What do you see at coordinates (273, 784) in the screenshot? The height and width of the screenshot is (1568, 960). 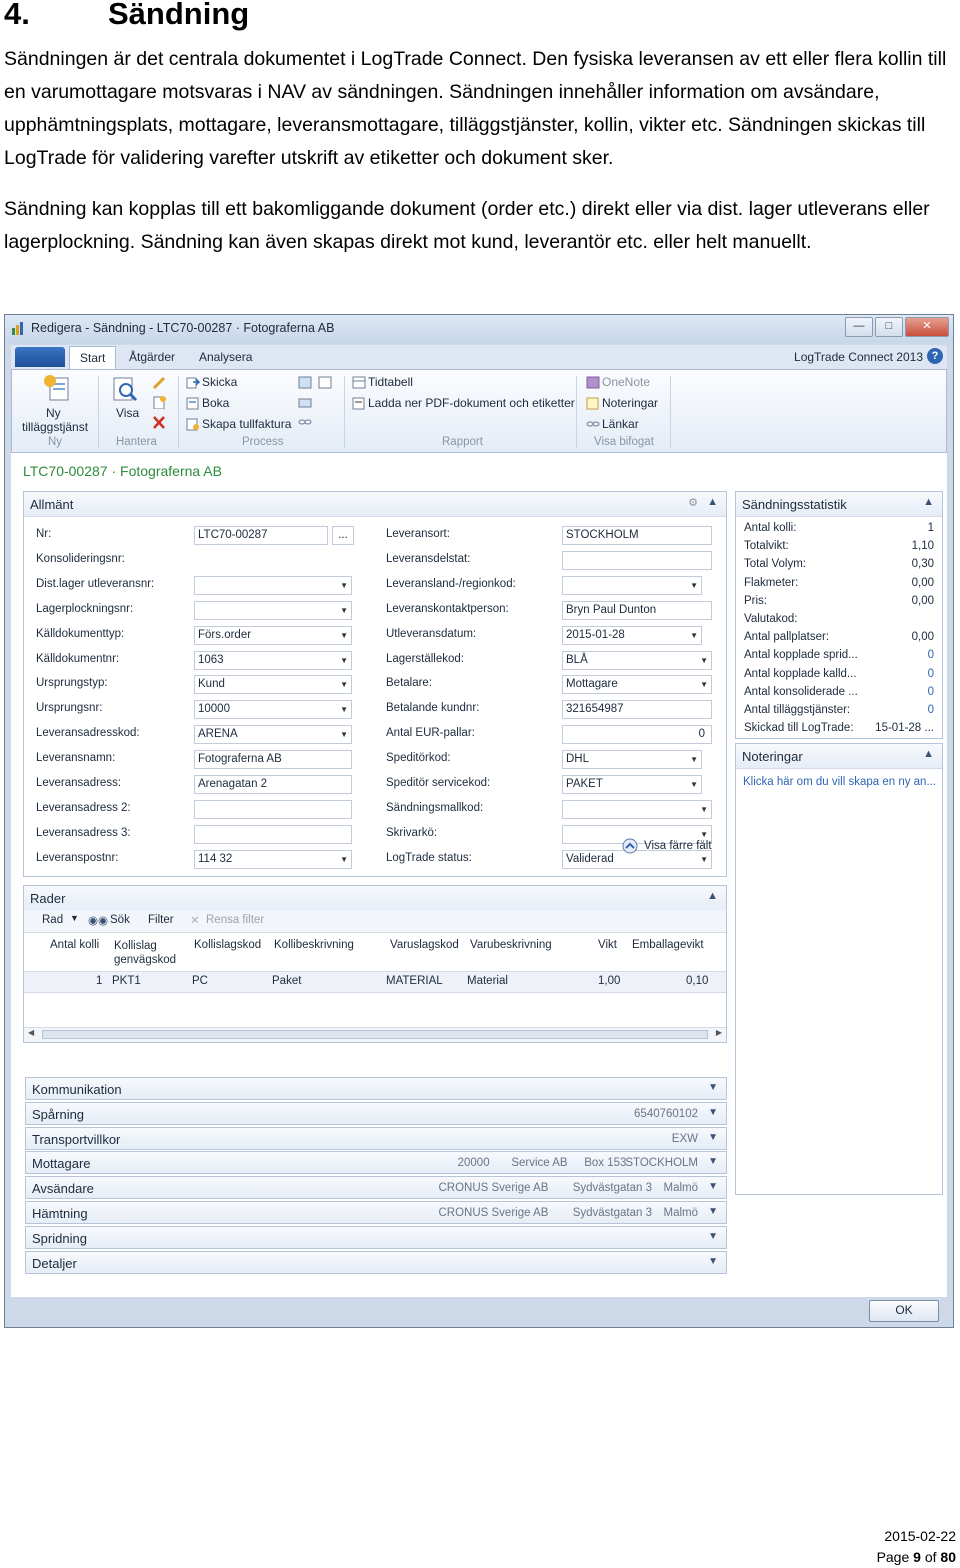 I see `field-input: Arenagatan 2` at bounding box center [273, 784].